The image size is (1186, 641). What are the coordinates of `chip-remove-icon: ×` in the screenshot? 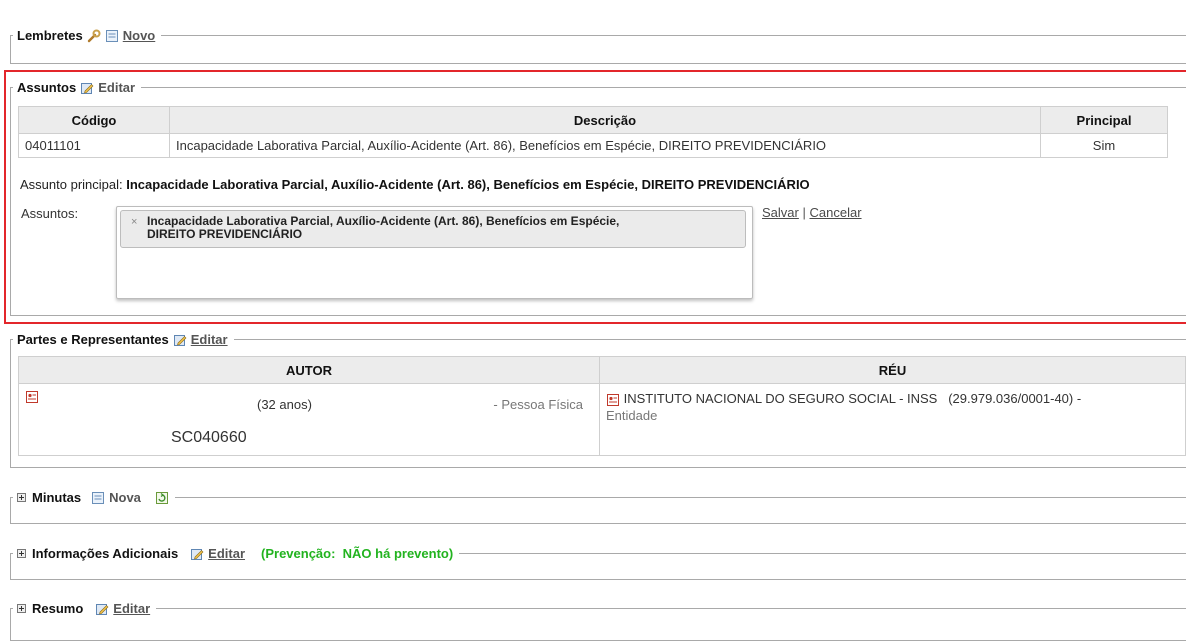 It's located at (134, 222).